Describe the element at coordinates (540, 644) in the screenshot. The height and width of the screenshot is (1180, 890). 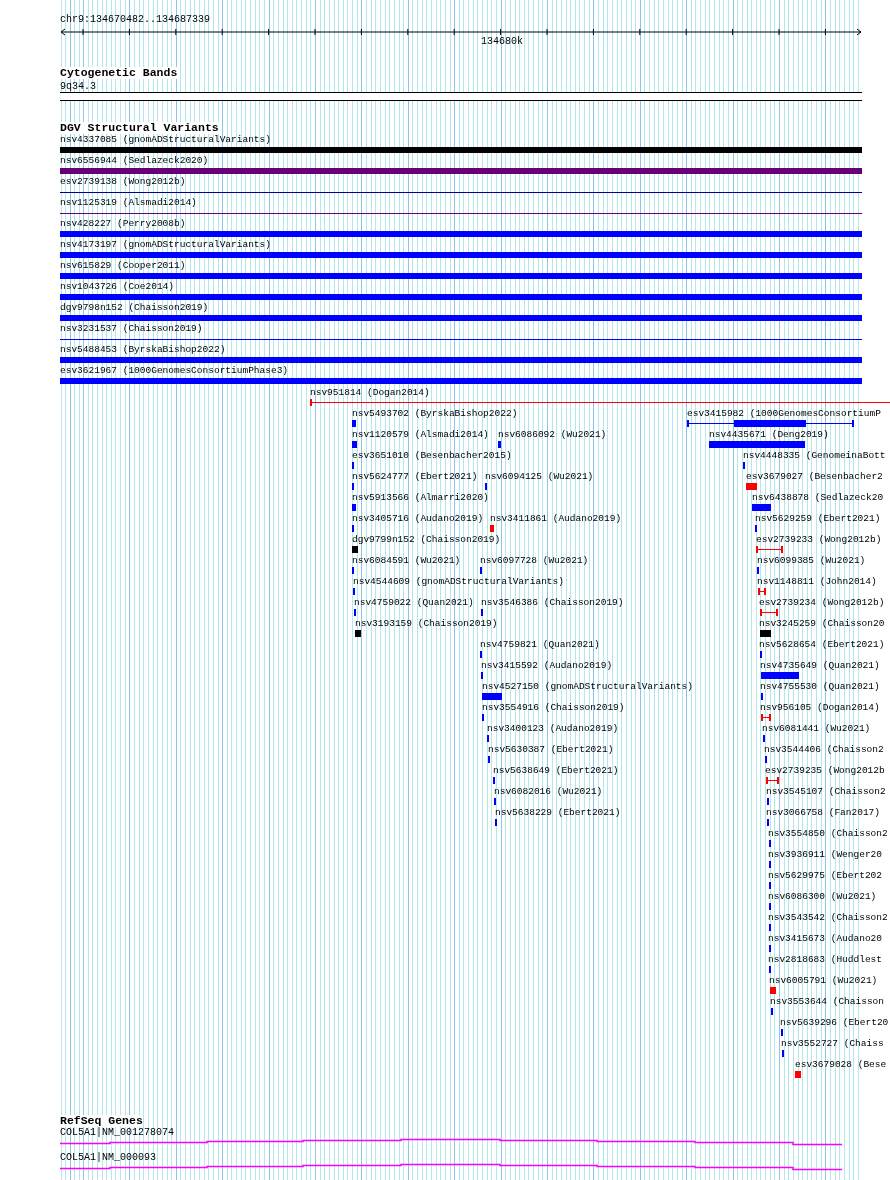
I see `variant-label: nsv4759821 (Quan2021)` at that location.